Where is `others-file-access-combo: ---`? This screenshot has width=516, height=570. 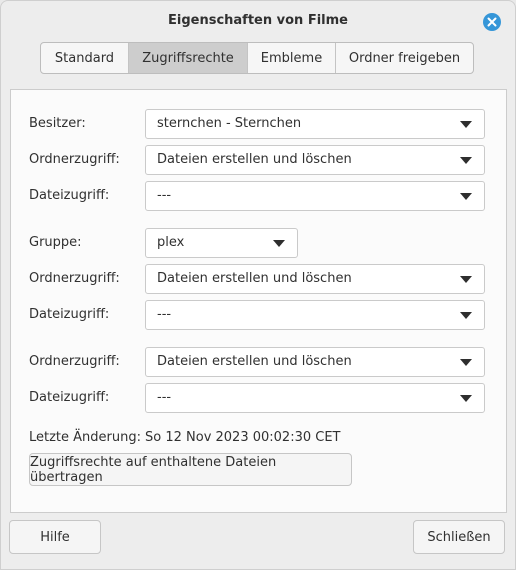
others-file-access-combo: --- is located at coordinates (315, 398).